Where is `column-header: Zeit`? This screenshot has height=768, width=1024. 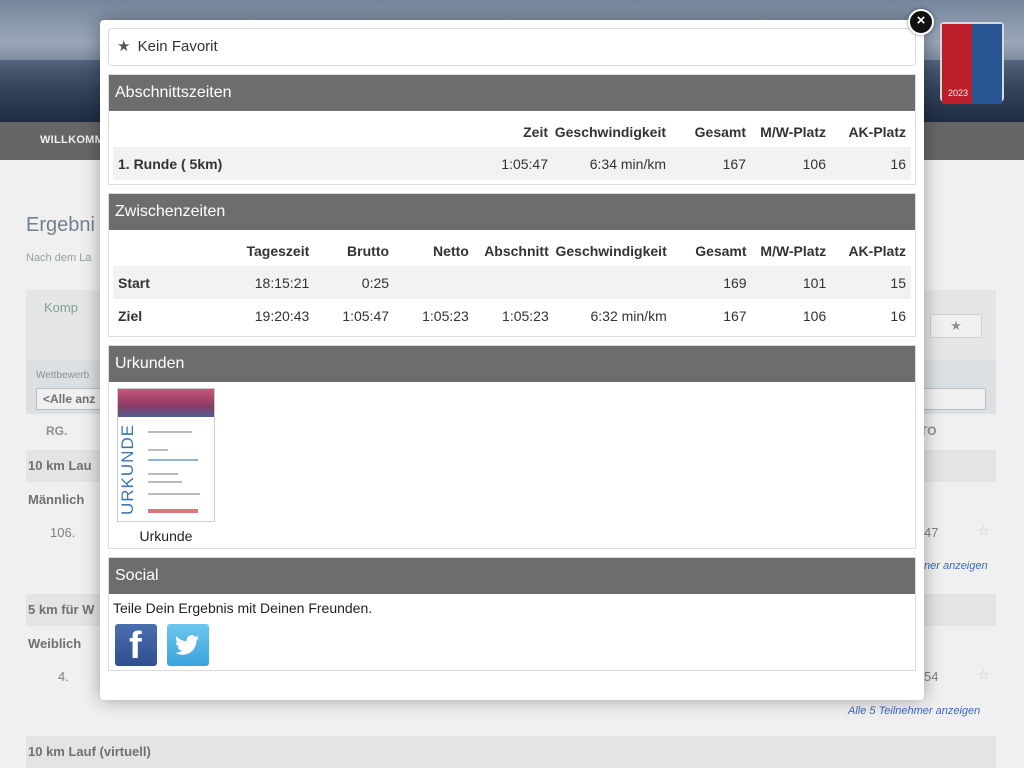
column-header: Zeit is located at coordinates (535, 132).